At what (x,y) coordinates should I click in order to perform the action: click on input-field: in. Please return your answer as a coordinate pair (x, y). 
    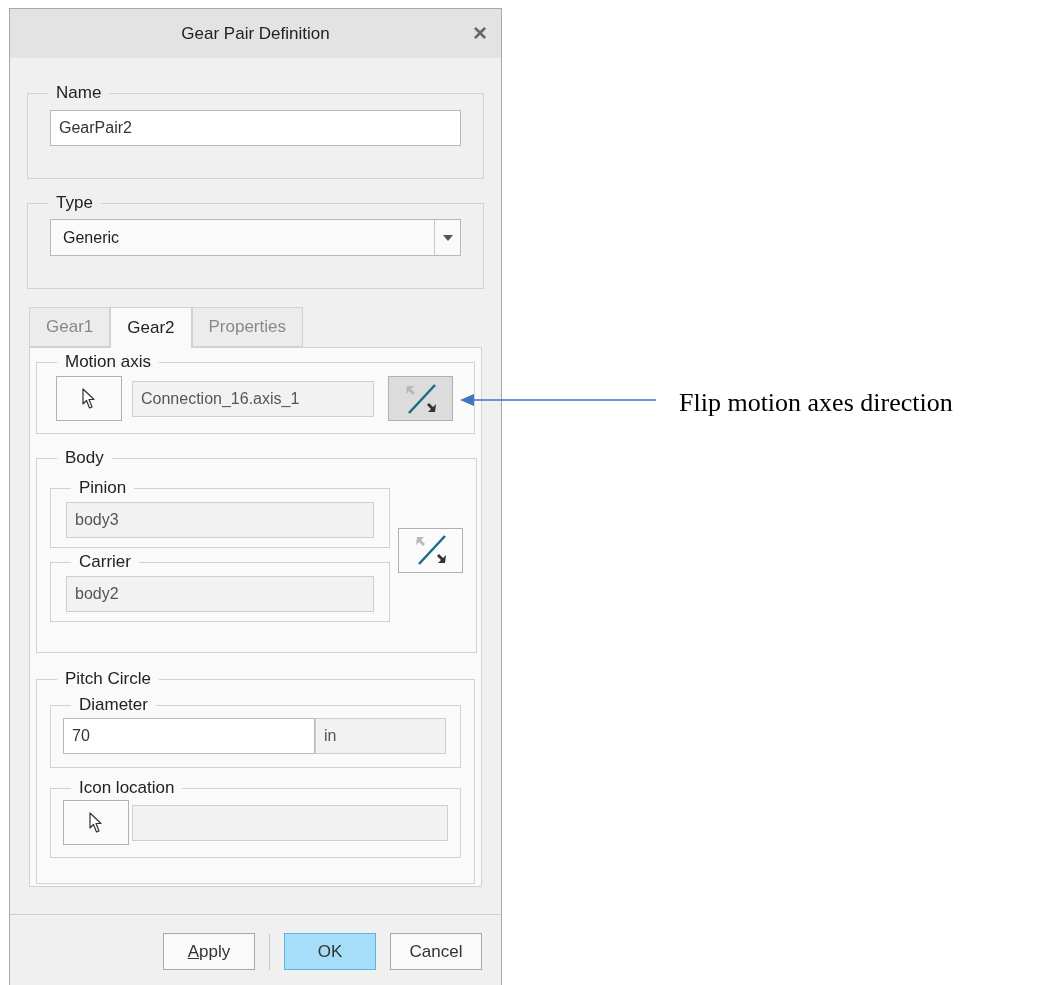
    Looking at the image, I should click on (380, 736).